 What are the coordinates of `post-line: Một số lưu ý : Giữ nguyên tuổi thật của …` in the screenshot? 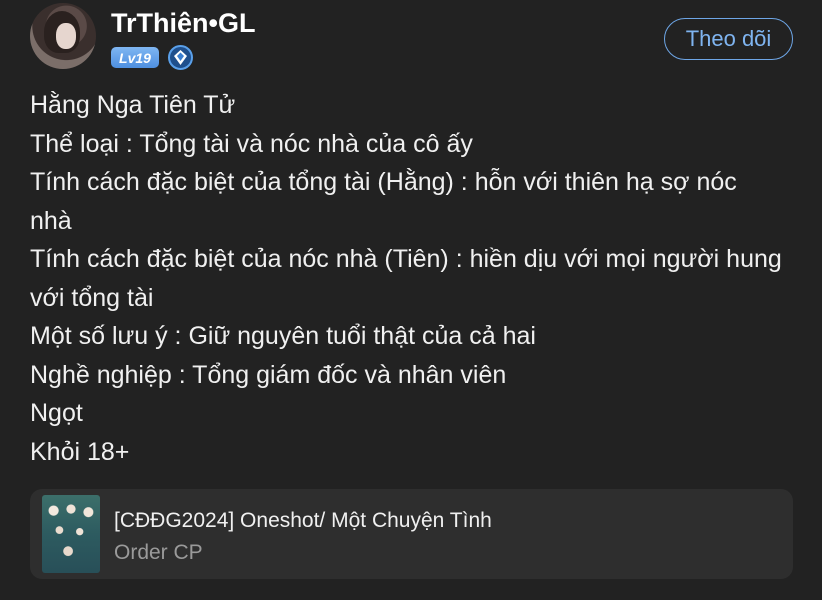 It's located at (283, 336).